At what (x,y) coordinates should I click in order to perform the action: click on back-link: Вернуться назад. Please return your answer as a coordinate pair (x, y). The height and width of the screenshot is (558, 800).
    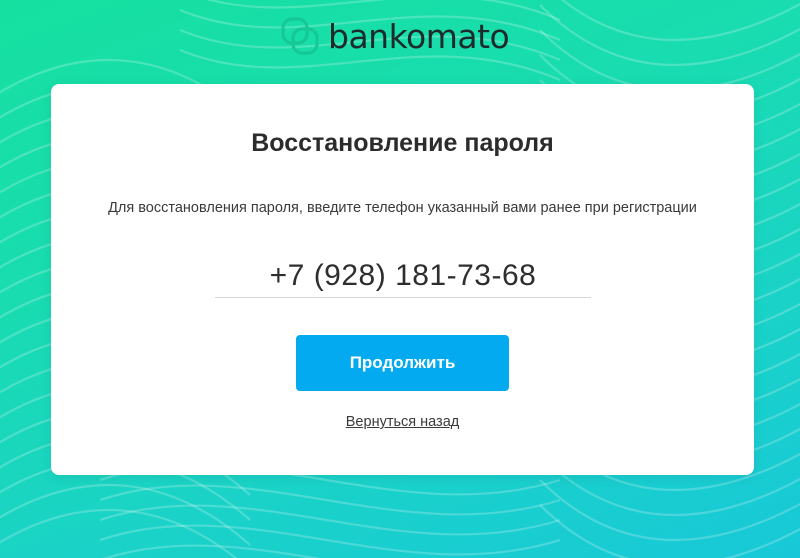
    Looking at the image, I should click on (402, 422).